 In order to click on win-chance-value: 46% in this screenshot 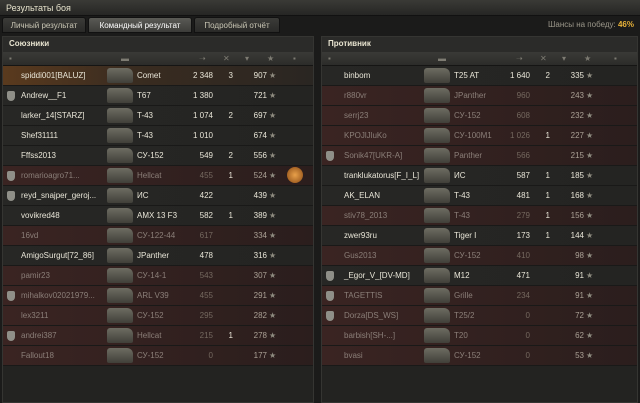, I will do `click(625, 24)`.